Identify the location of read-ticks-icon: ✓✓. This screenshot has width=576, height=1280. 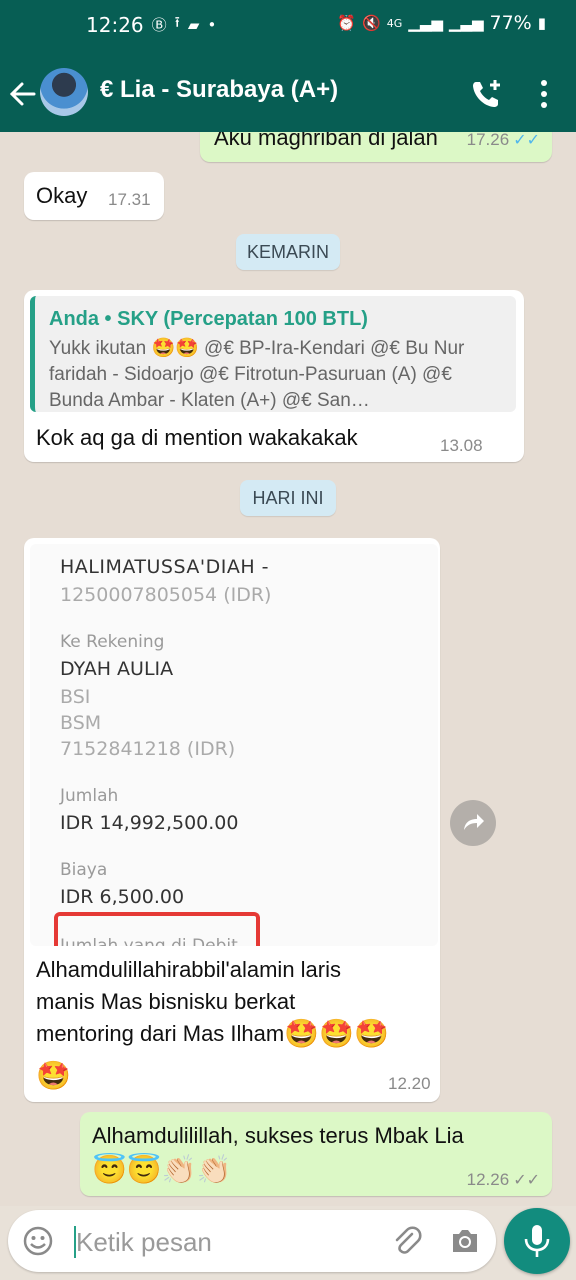
(526, 140).